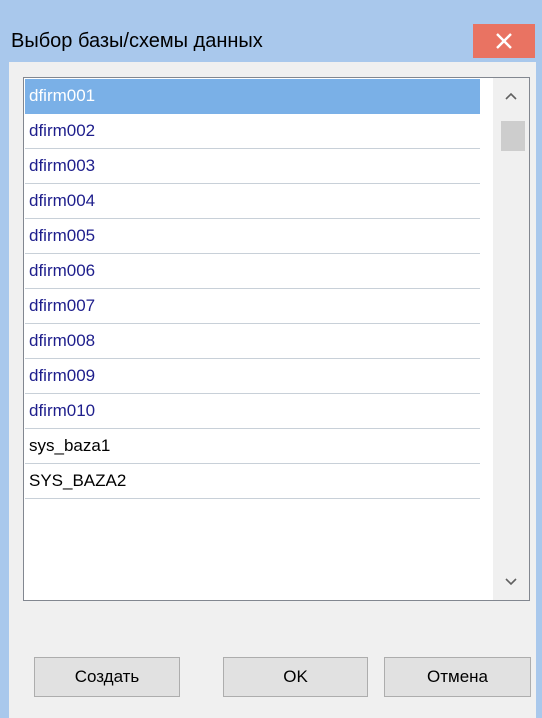 This screenshot has height=718, width=542. What do you see at coordinates (252, 236) in the screenshot?
I see `list-item: dfirm005` at bounding box center [252, 236].